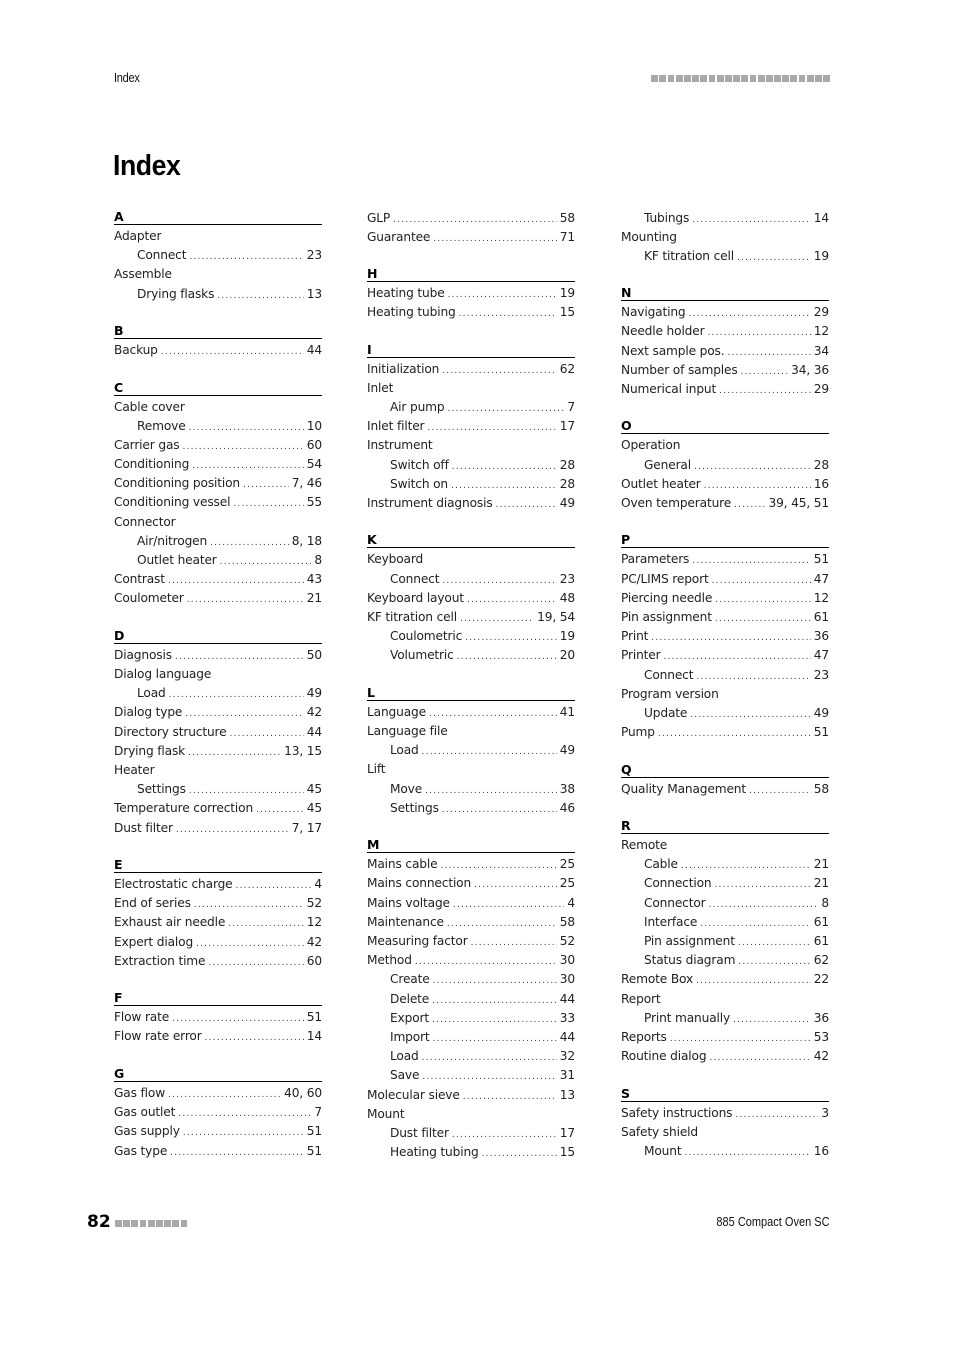  Describe the element at coordinates (318, 884) in the screenshot. I see `entry-page-reference: 4` at that location.